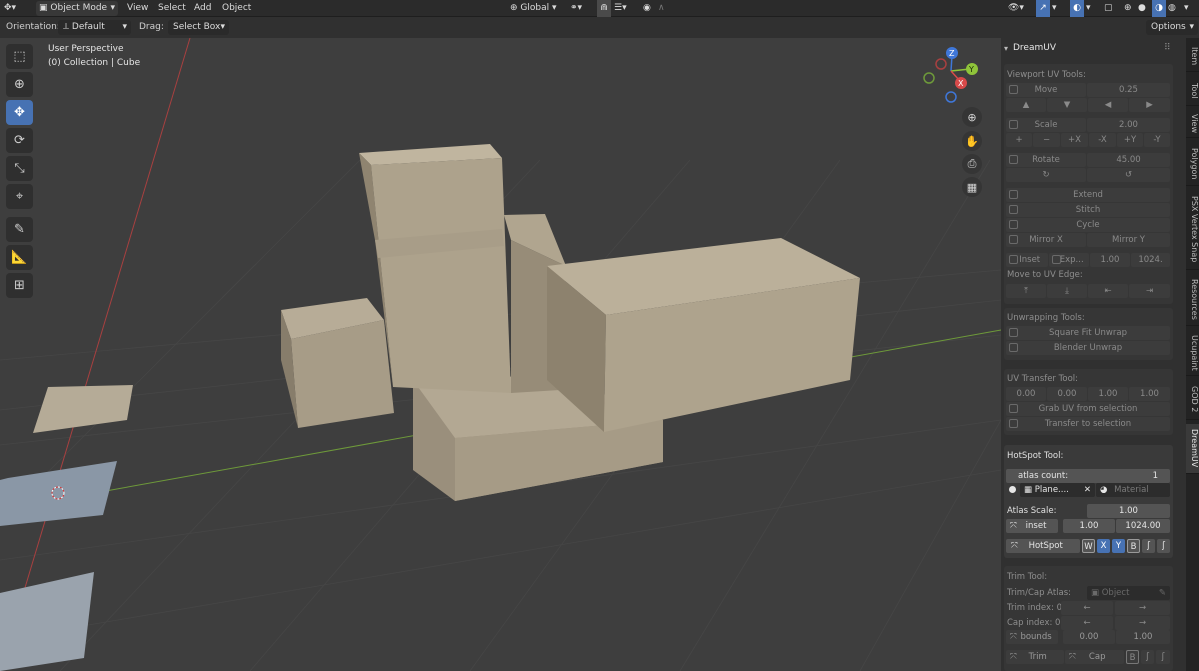  I want to click on material-shading-icon: ◑, so click(1159, 8).